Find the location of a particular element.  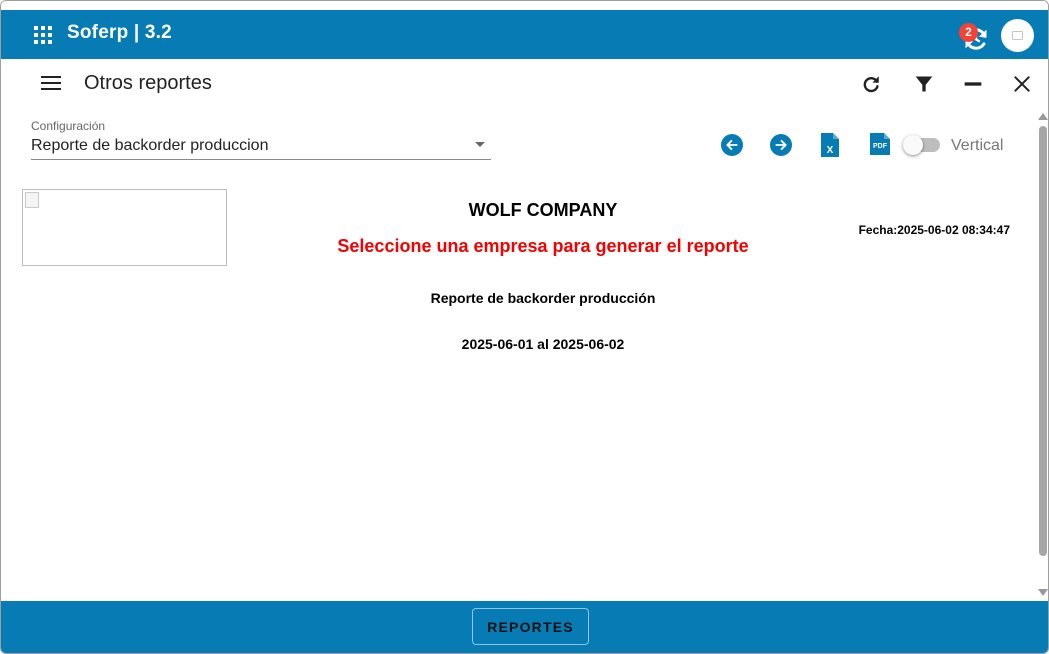

arrow-right-icon is located at coordinates (781, 145).